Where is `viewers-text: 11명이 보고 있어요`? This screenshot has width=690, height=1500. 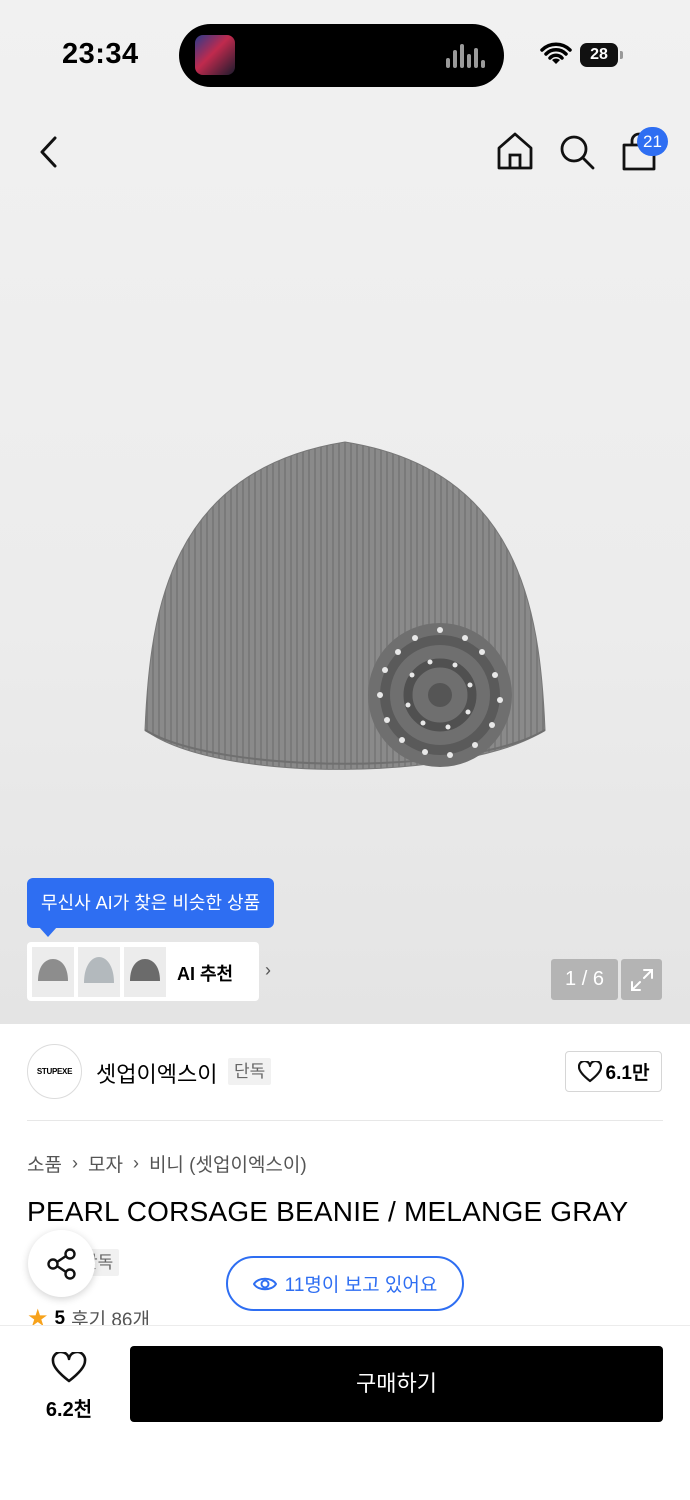 viewers-text: 11명이 보고 있어요 is located at coordinates (361, 1285).